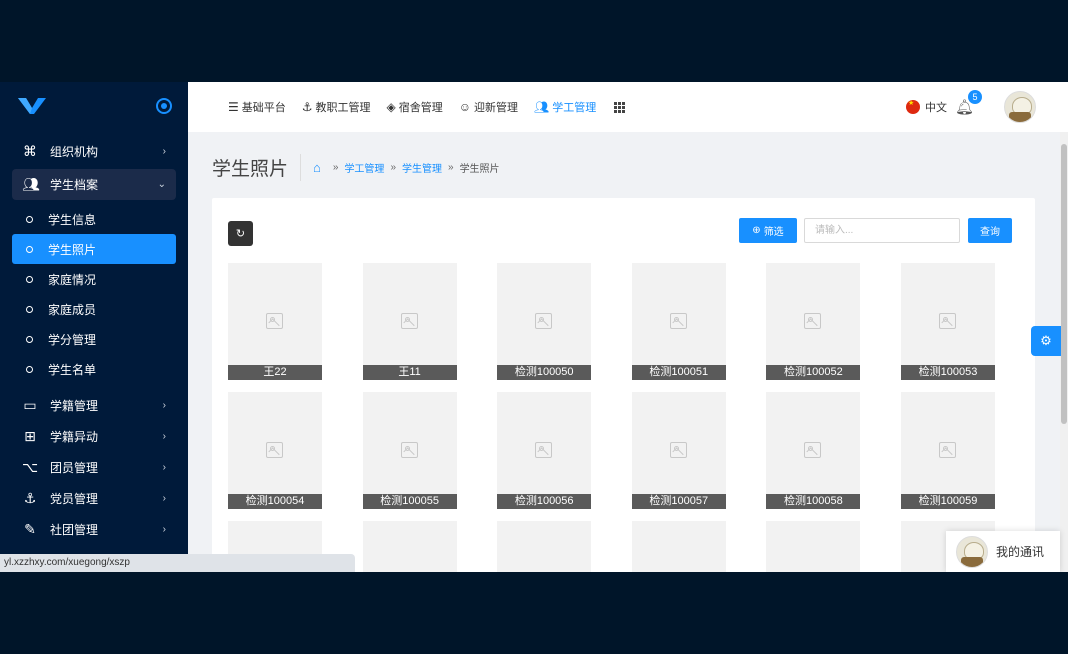 This screenshot has width=1068, height=654. I want to click on photo-tile: 检测100057, so click(678, 450).